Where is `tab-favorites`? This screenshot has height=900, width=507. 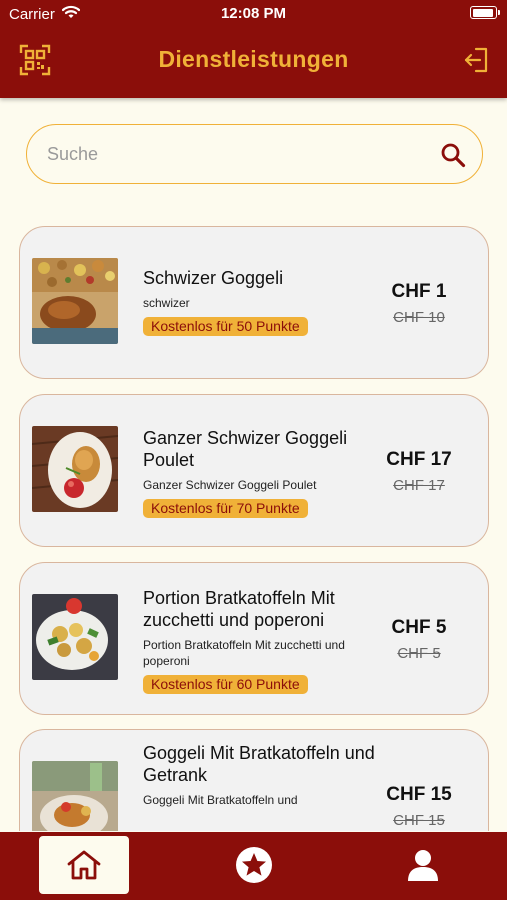 tab-favorites is located at coordinates (254, 865).